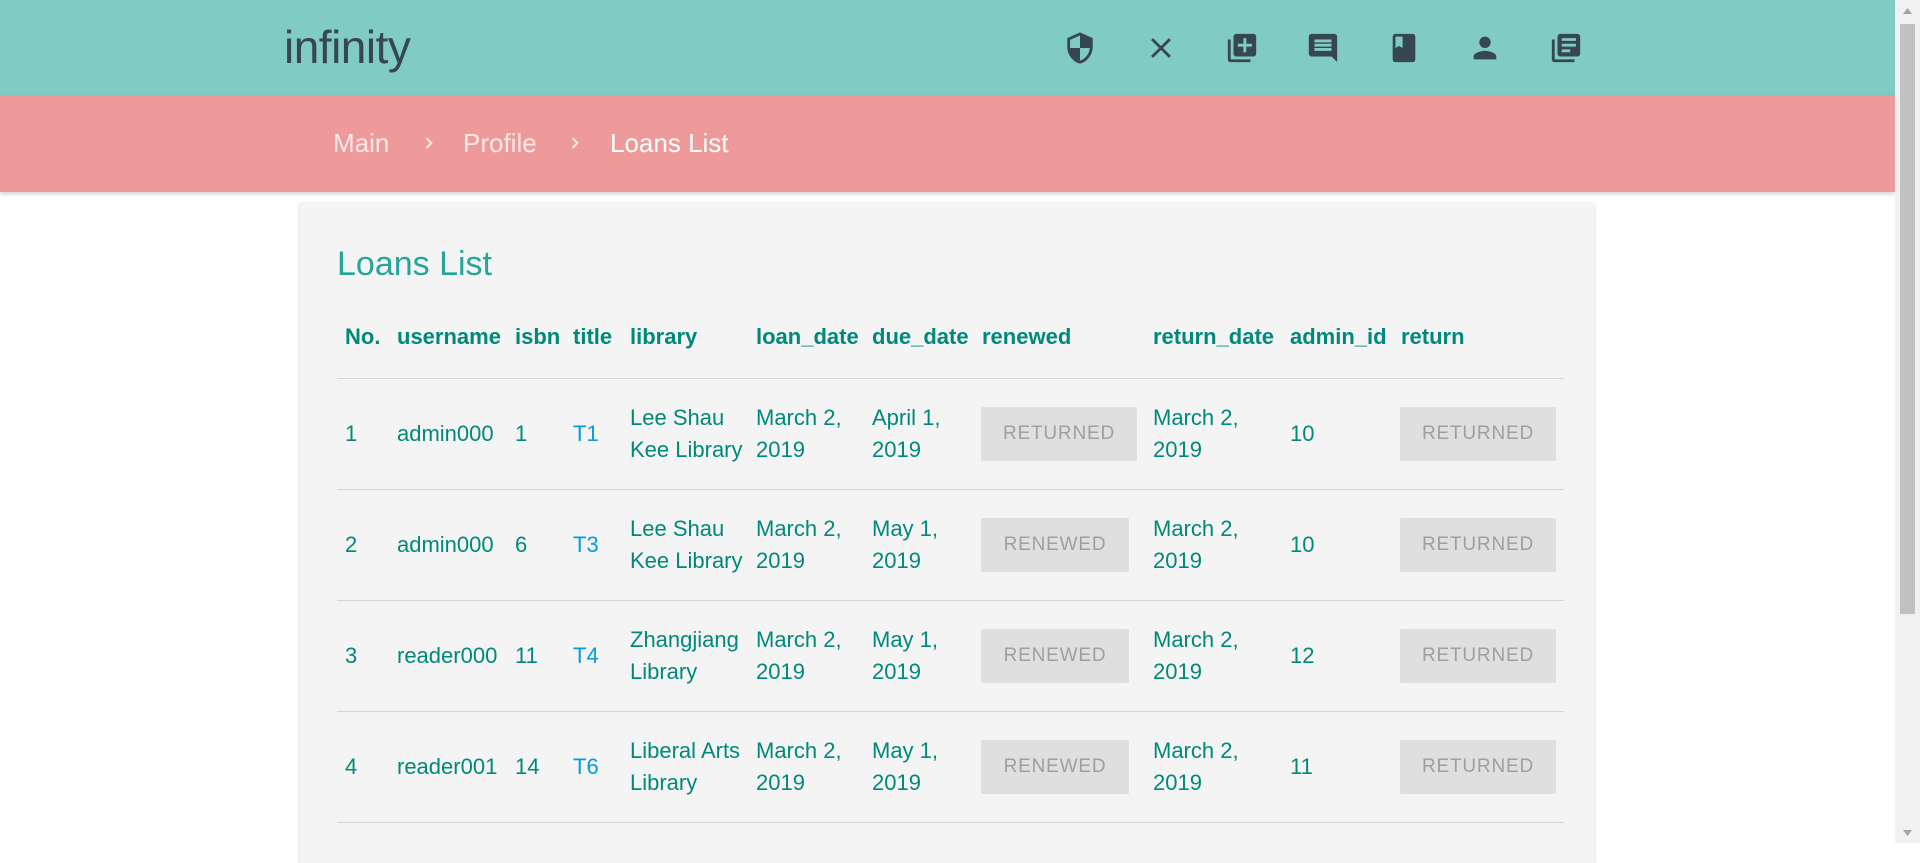  Describe the element at coordinates (1907, 319) in the screenshot. I see `scrollbar-thumb` at that location.